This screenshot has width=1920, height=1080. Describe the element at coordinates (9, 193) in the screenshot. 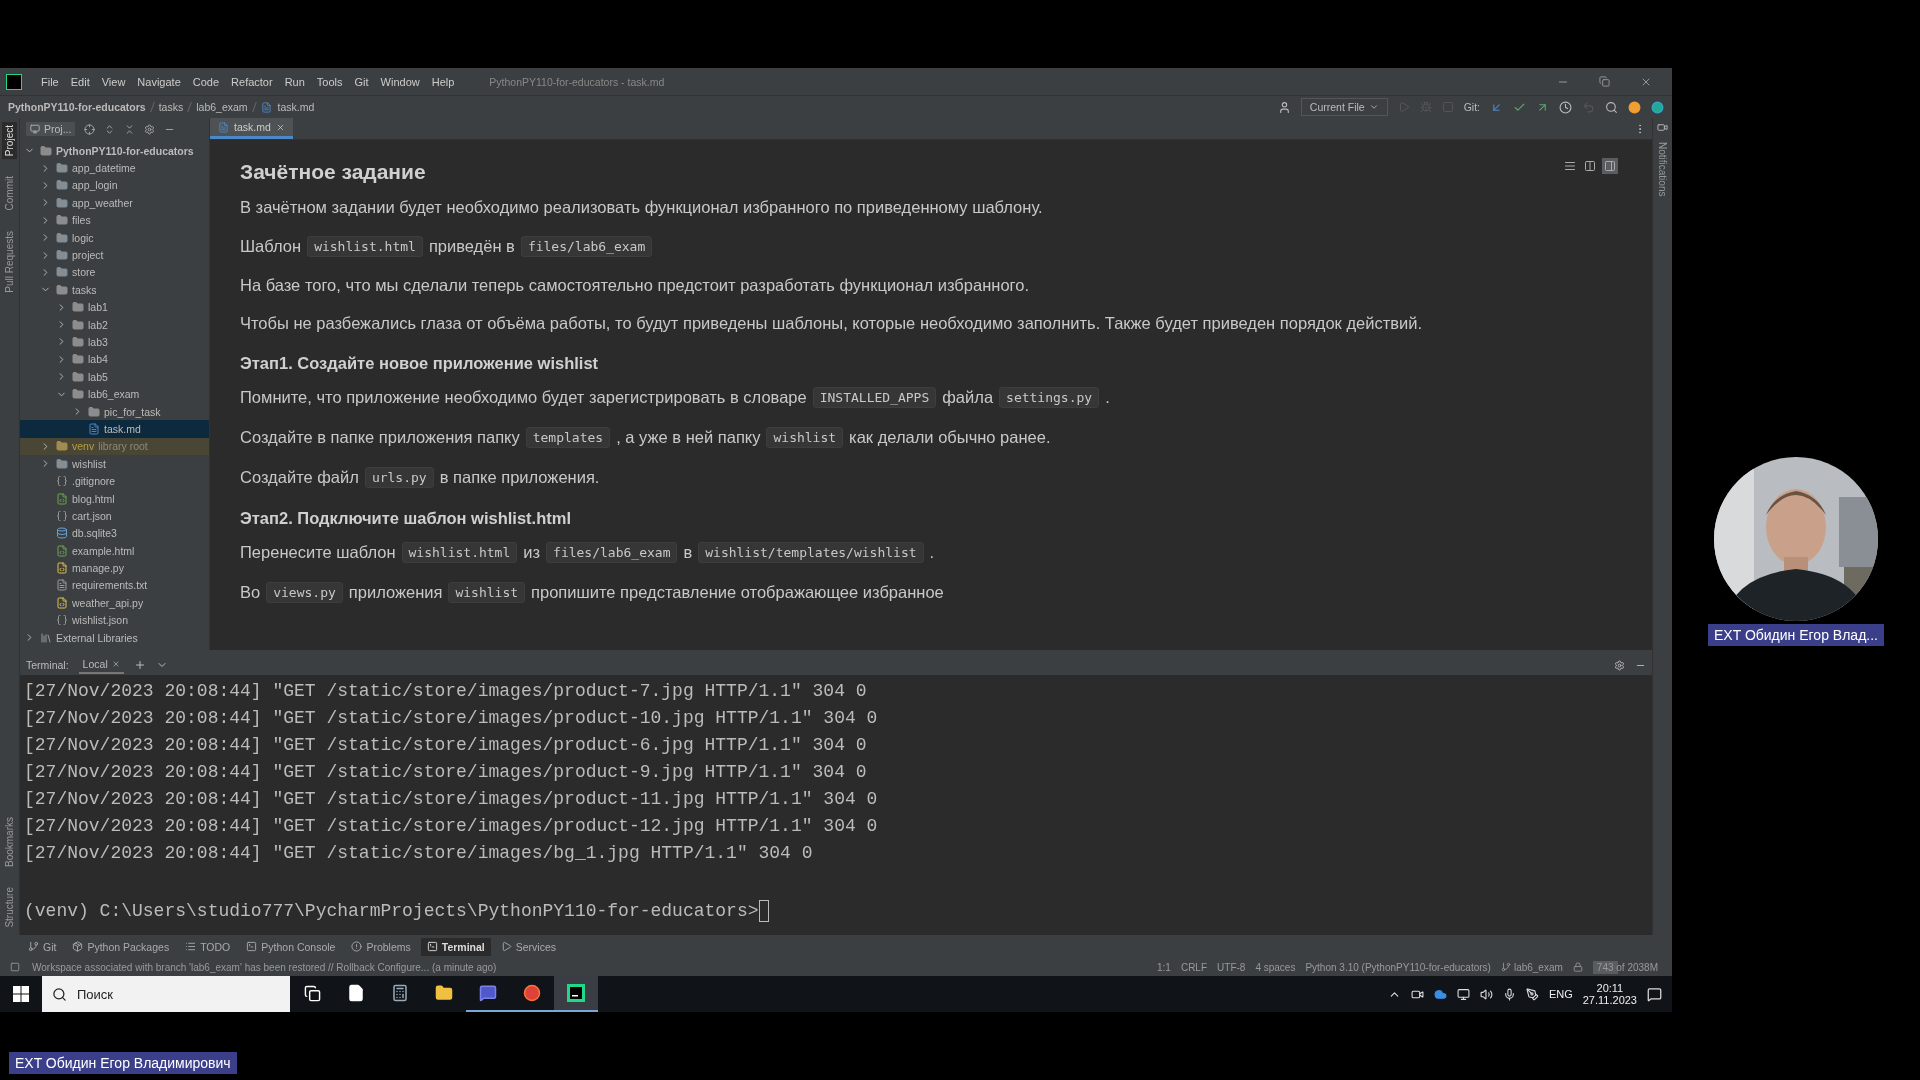

I see `tool-window-tab: Commit` at that location.